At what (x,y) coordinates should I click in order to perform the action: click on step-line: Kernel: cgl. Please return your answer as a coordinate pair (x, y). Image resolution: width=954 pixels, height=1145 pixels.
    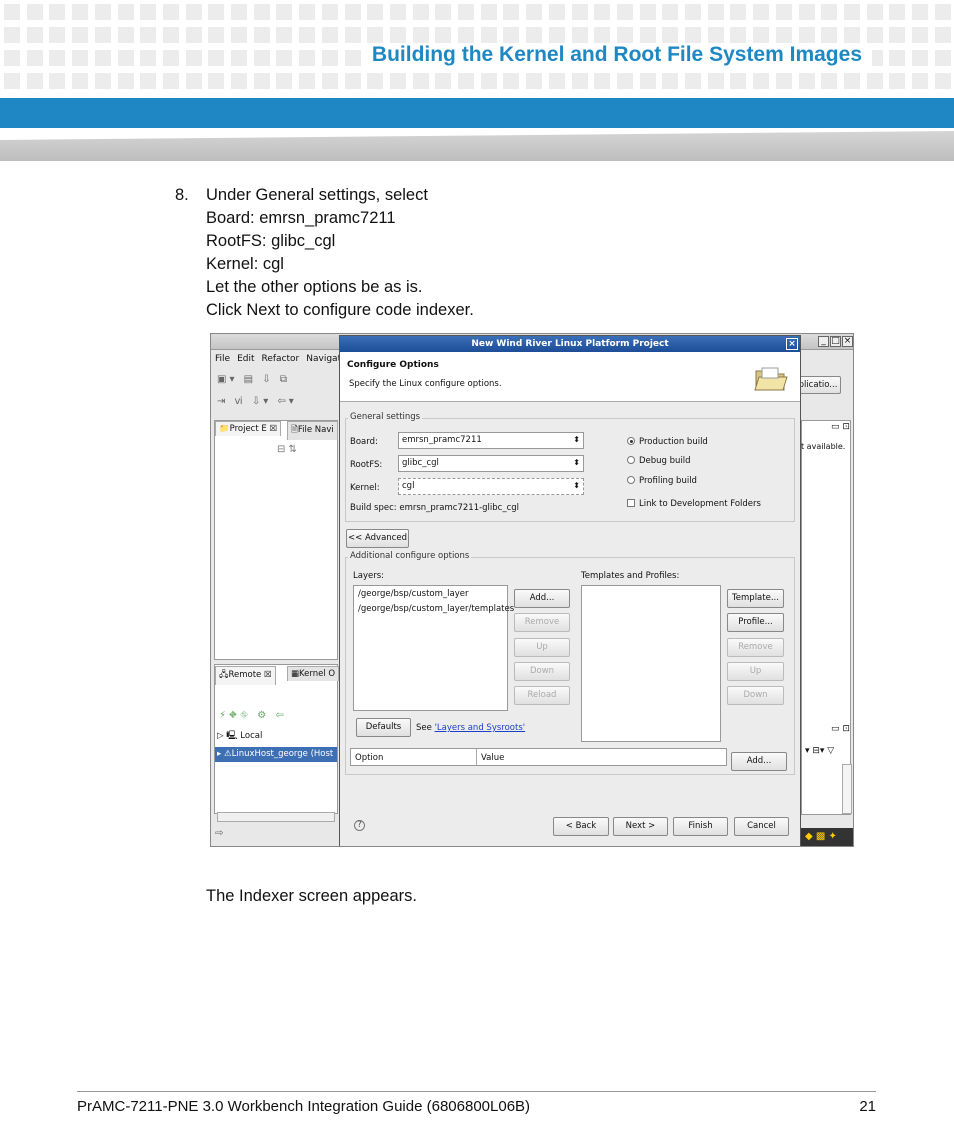
    Looking at the image, I should click on (245, 264).